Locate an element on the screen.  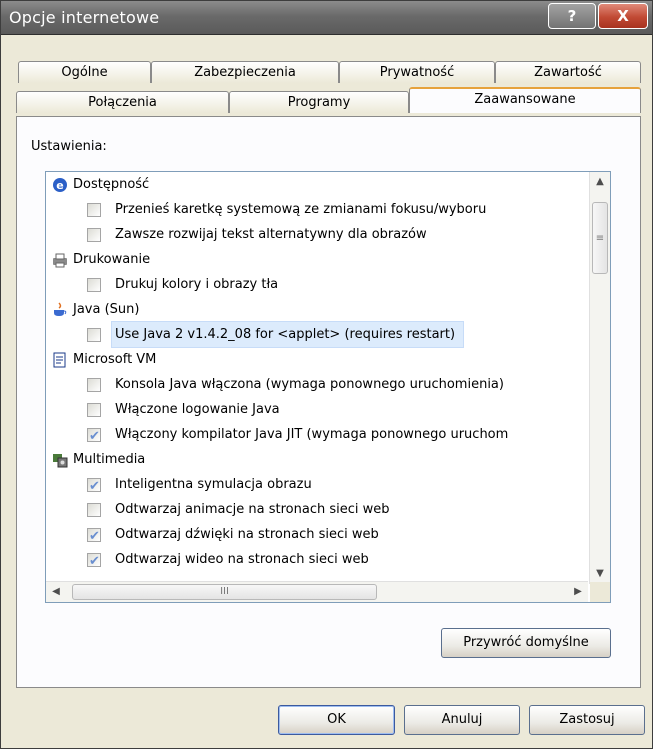
horizontal-scrollbar: ◀ III ▶ is located at coordinates (317, 591).